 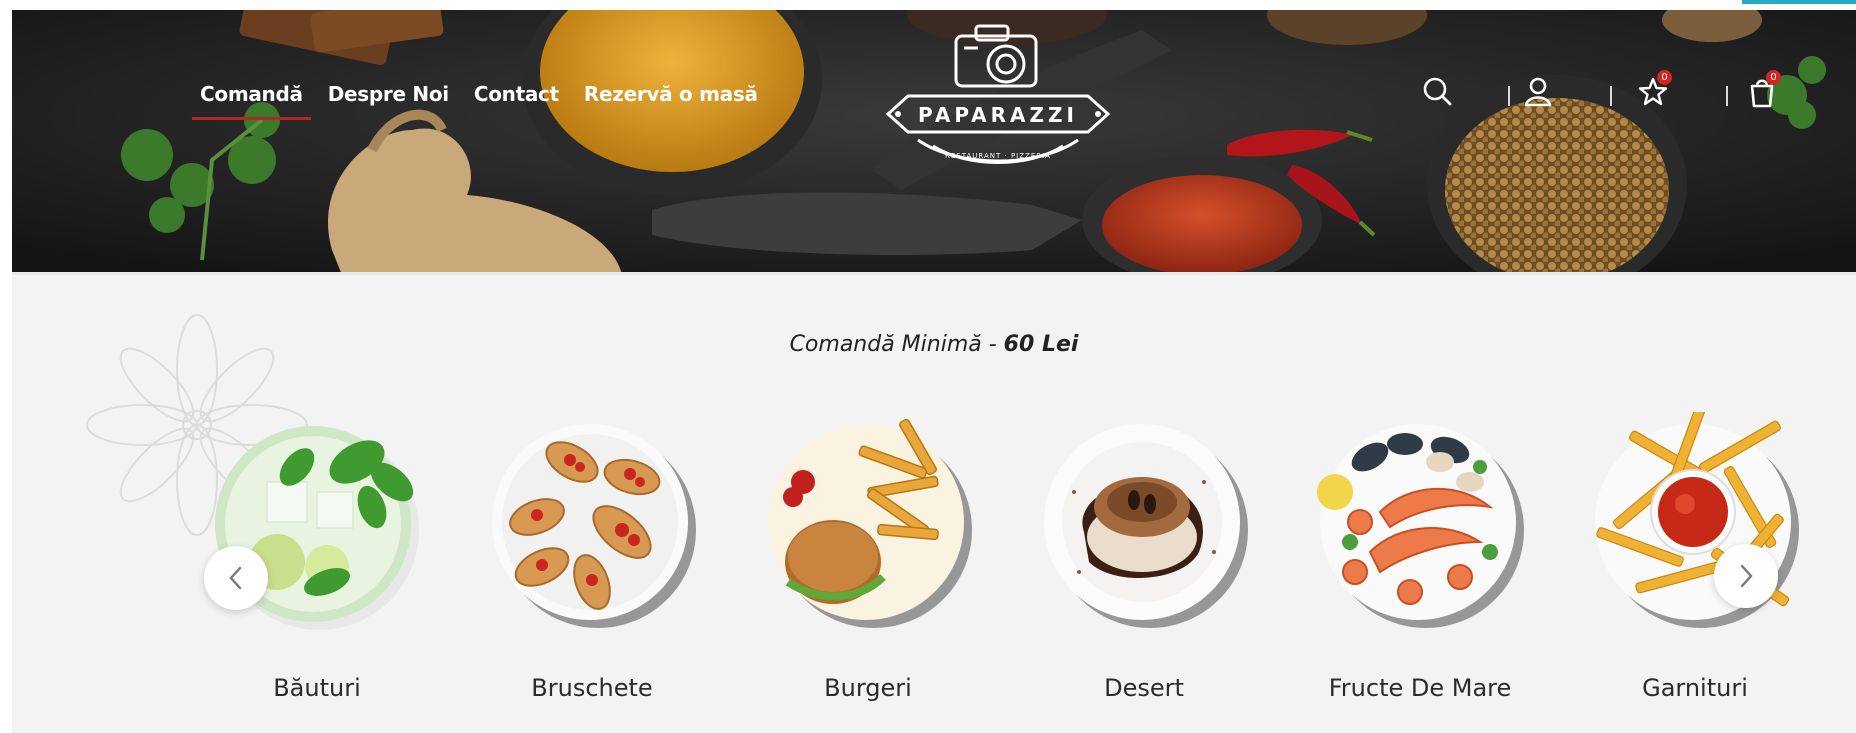 What do you see at coordinates (1664, 77) in the screenshot?
I see `wishlist-count-badge: 0` at bounding box center [1664, 77].